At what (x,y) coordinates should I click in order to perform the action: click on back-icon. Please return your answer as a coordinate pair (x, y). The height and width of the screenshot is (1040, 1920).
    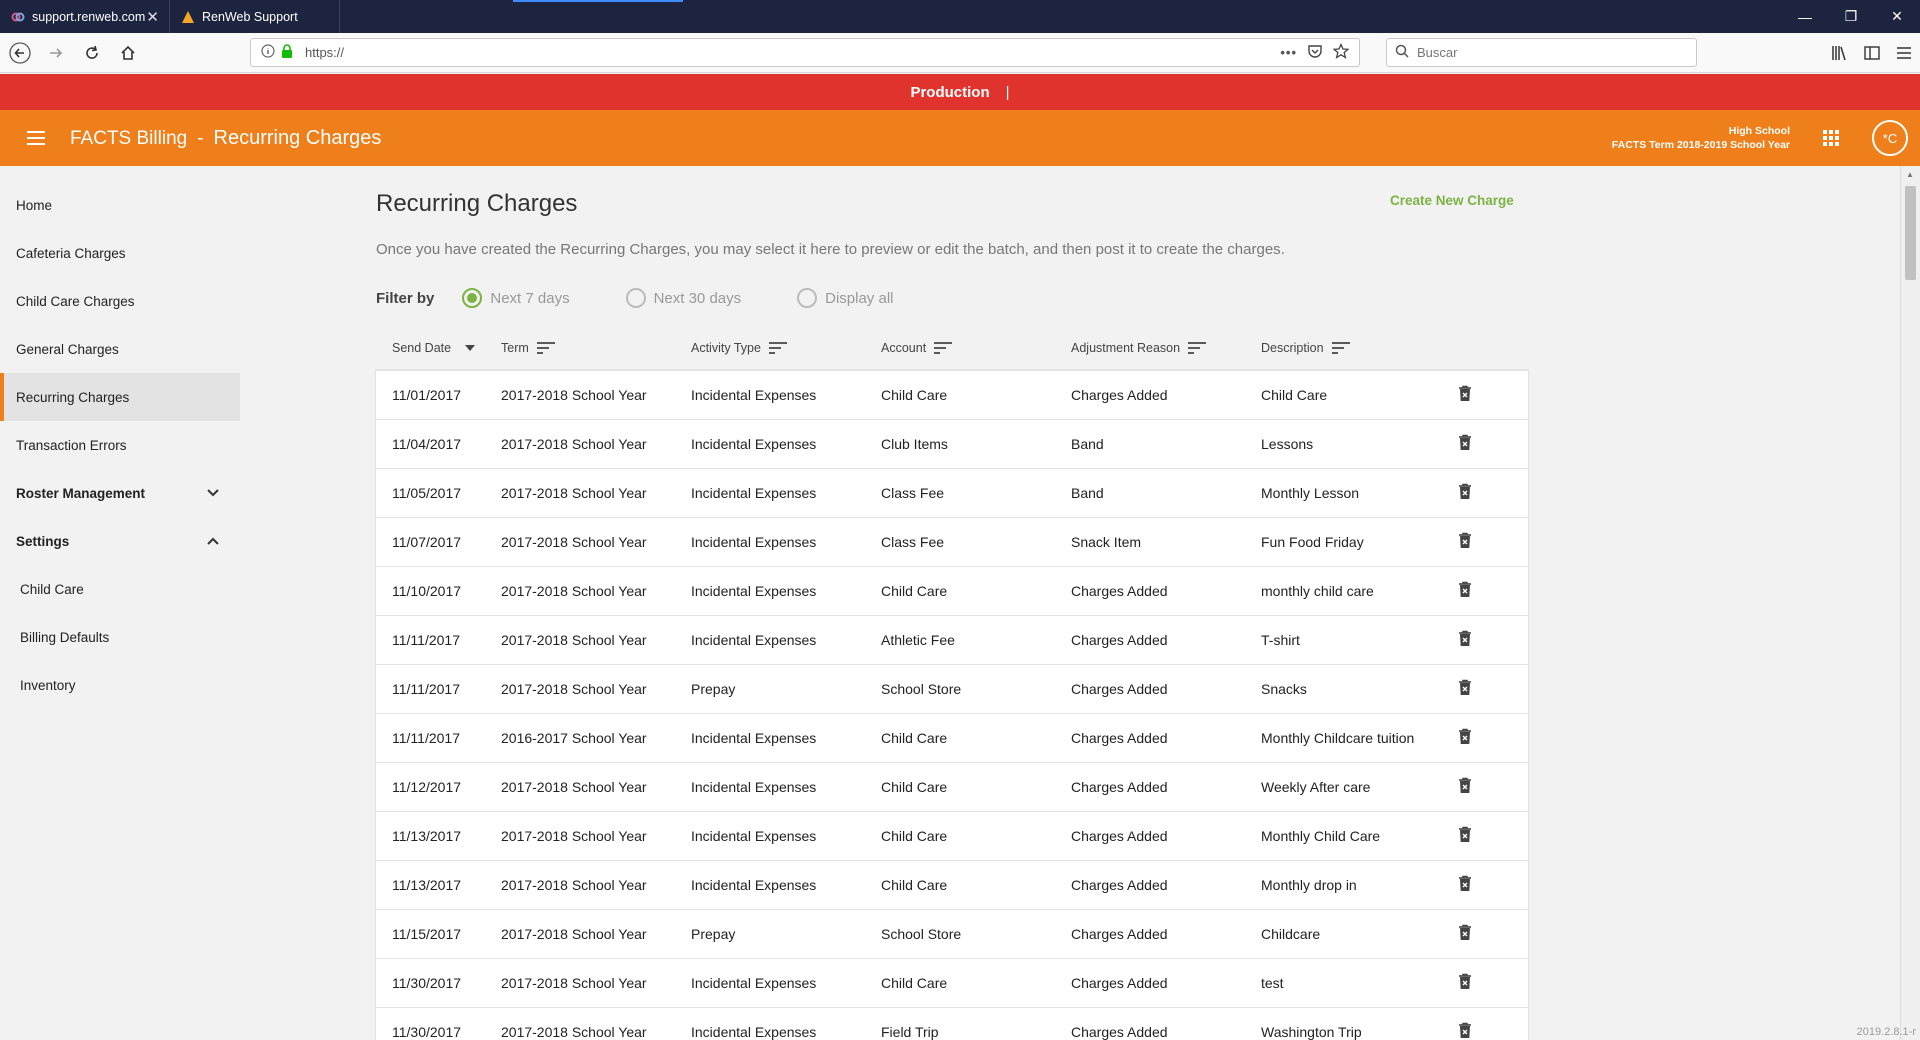
    Looking at the image, I should click on (20, 53).